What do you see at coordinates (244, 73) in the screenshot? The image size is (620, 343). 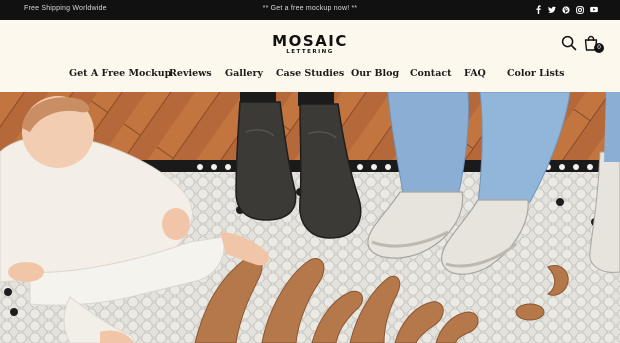 I see `nav-item-gallery: Gallery` at bounding box center [244, 73].